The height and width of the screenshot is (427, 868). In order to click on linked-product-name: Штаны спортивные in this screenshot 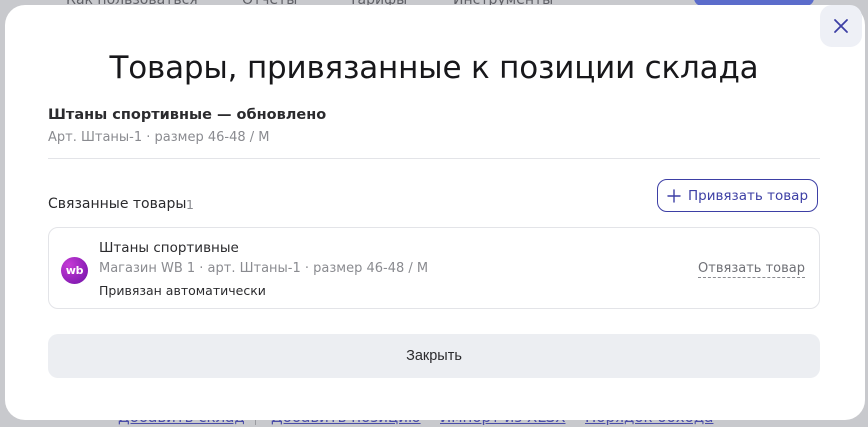, I will do `click(169, 248)`.